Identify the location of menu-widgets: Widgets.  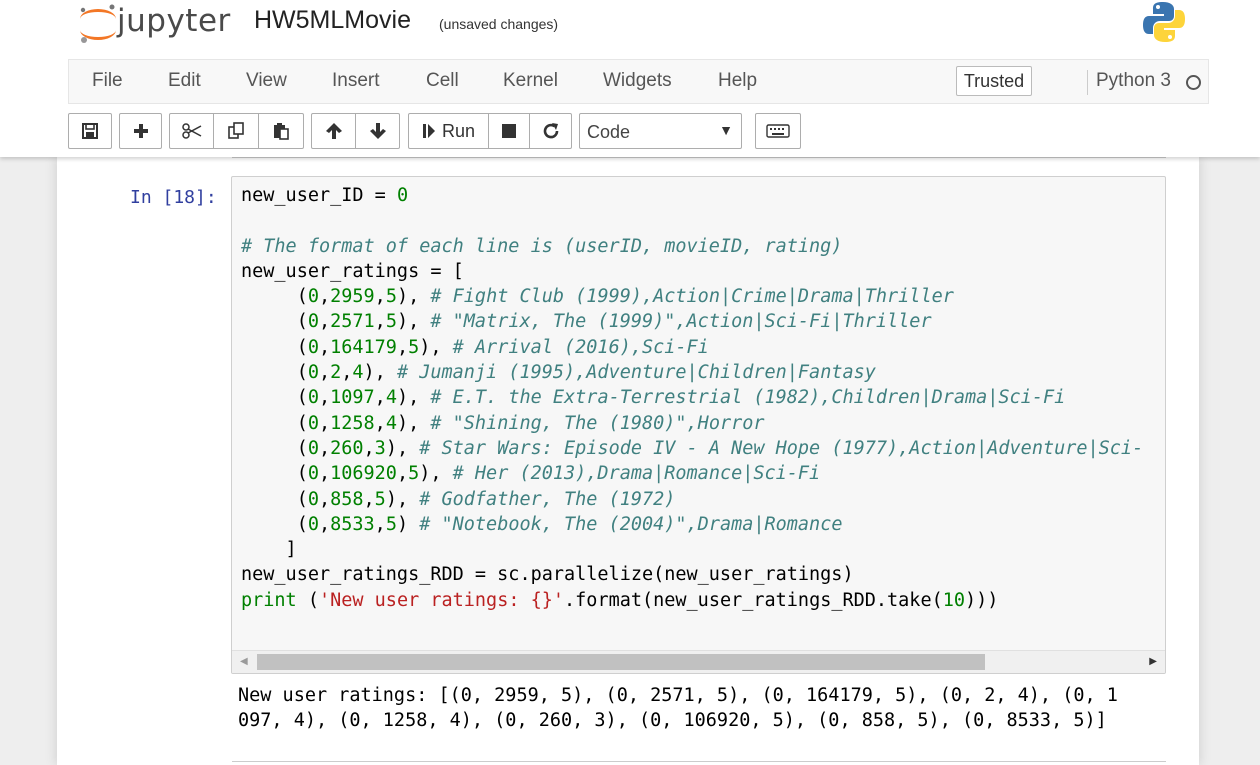
(637, 81).